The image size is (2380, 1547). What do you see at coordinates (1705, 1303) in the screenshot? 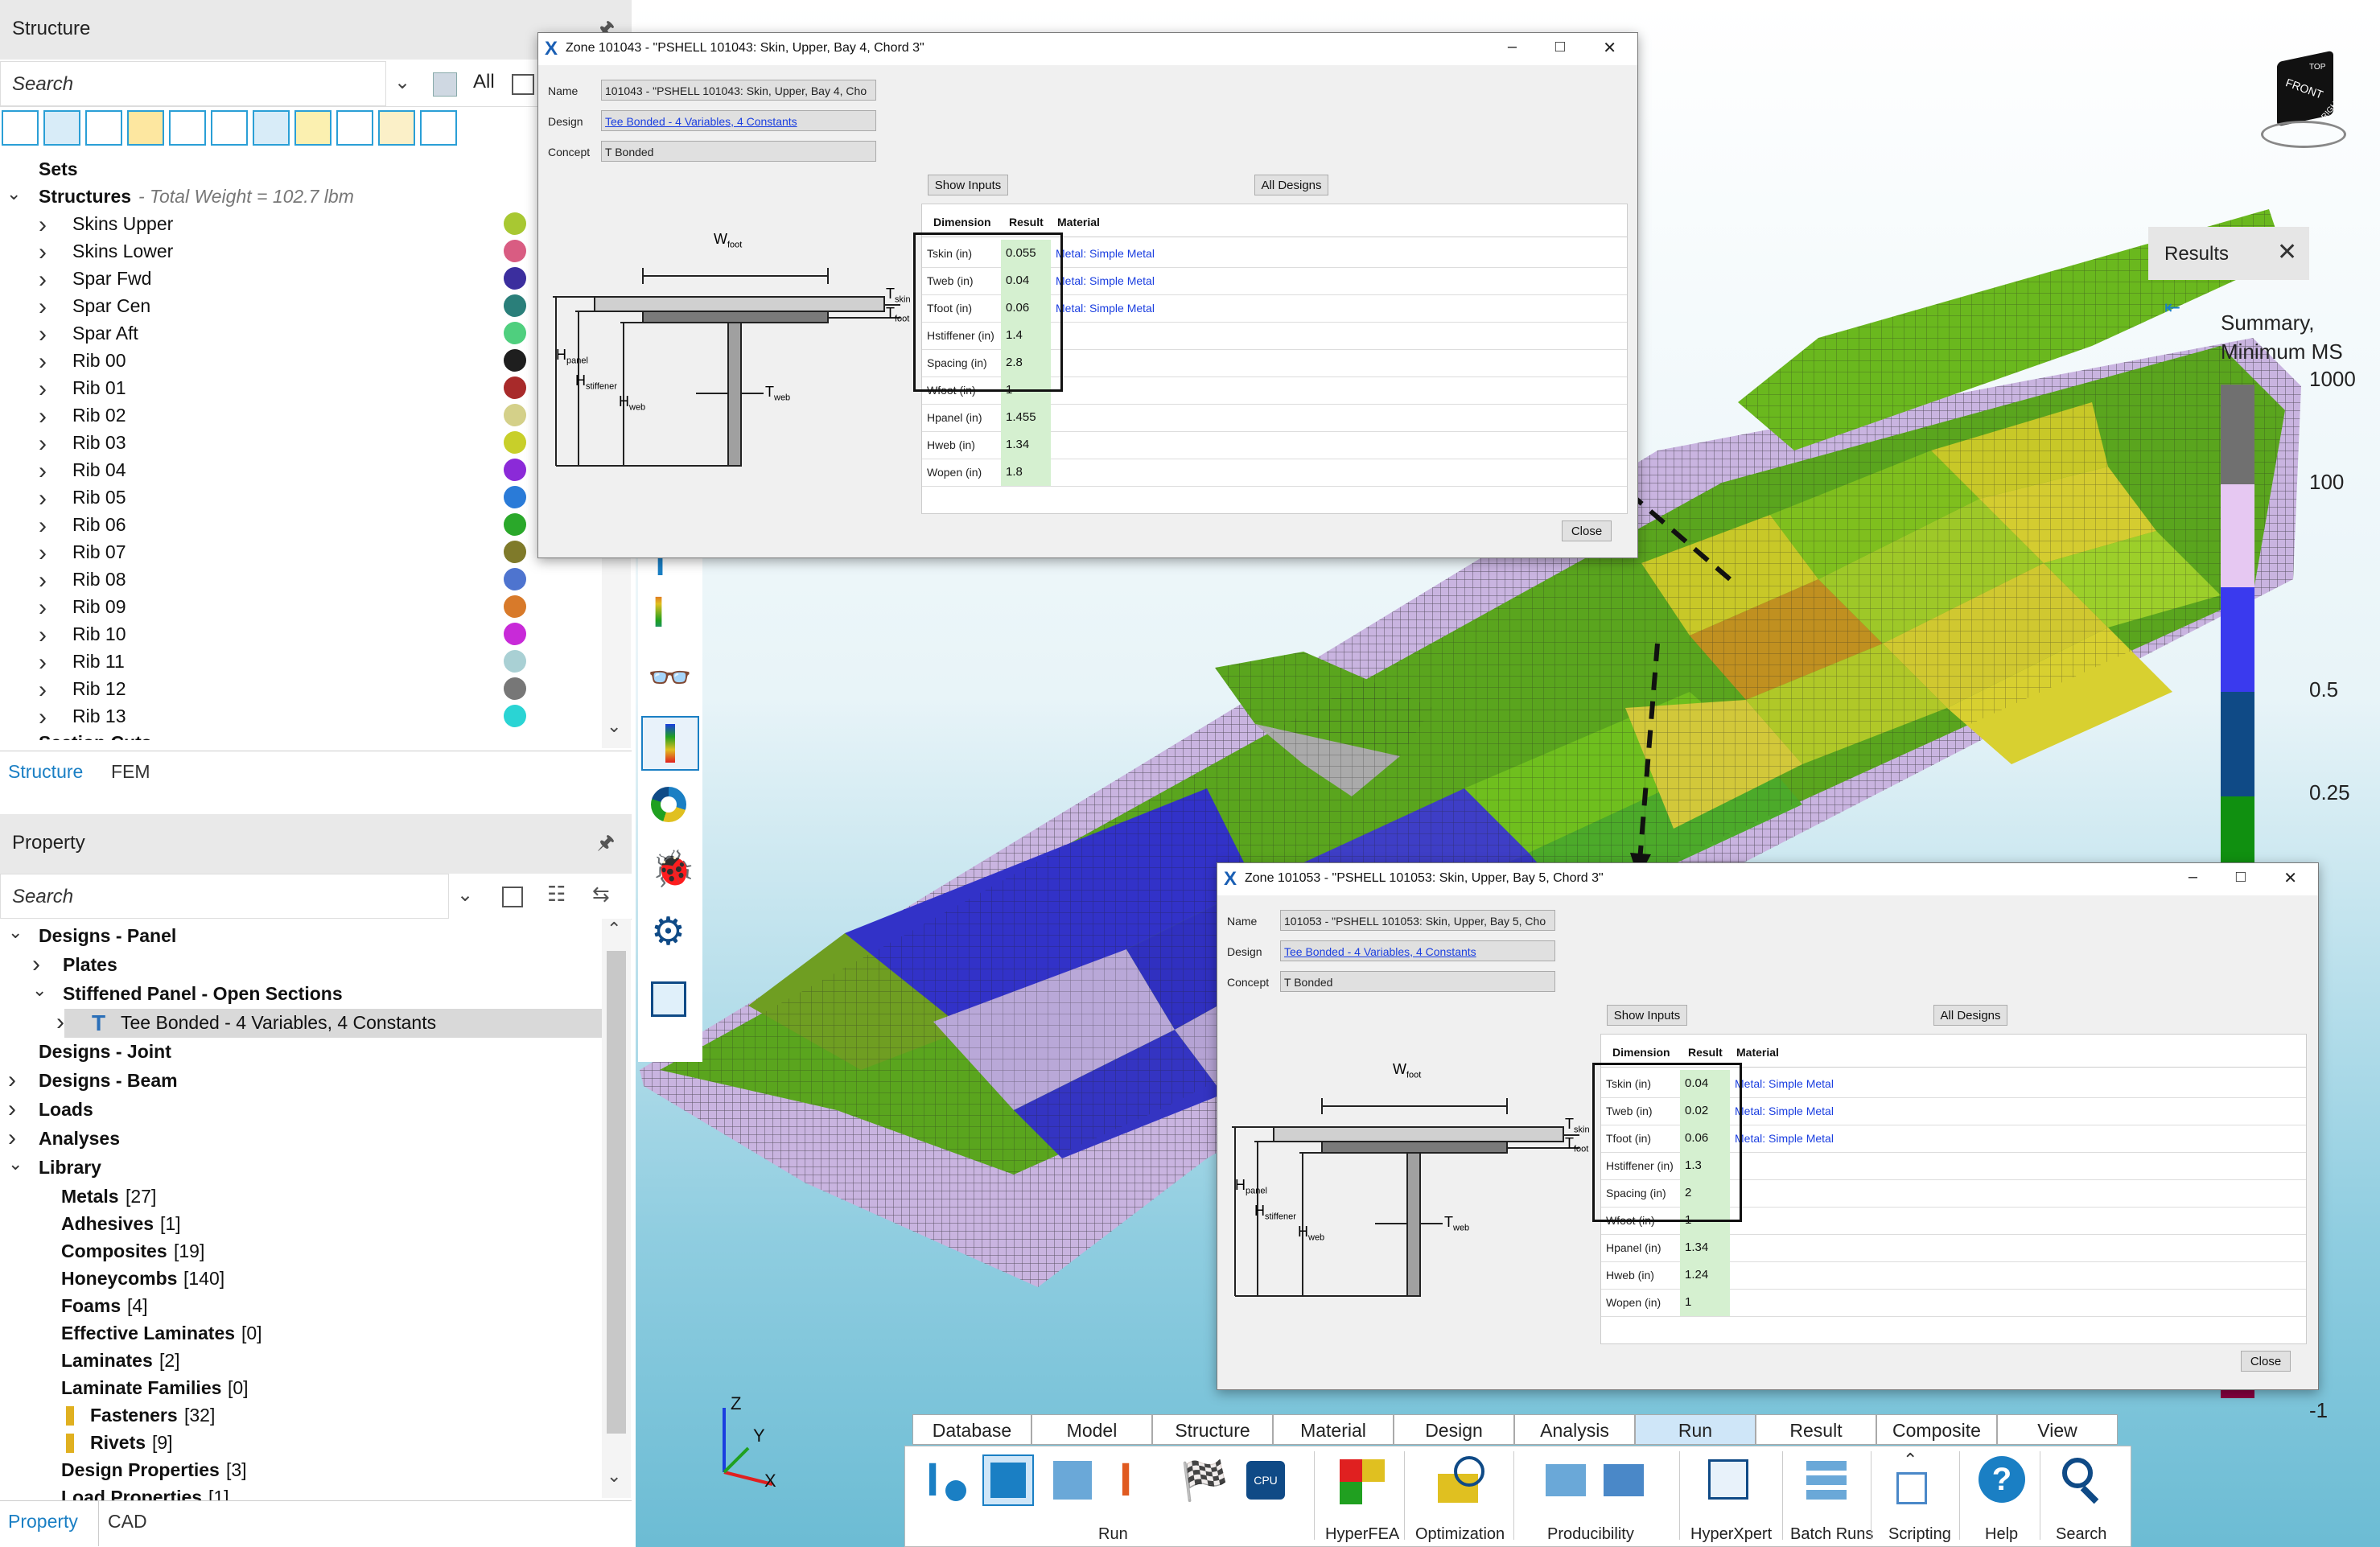
I see `result-cell: 1` at bounding box center [1705, 1303].